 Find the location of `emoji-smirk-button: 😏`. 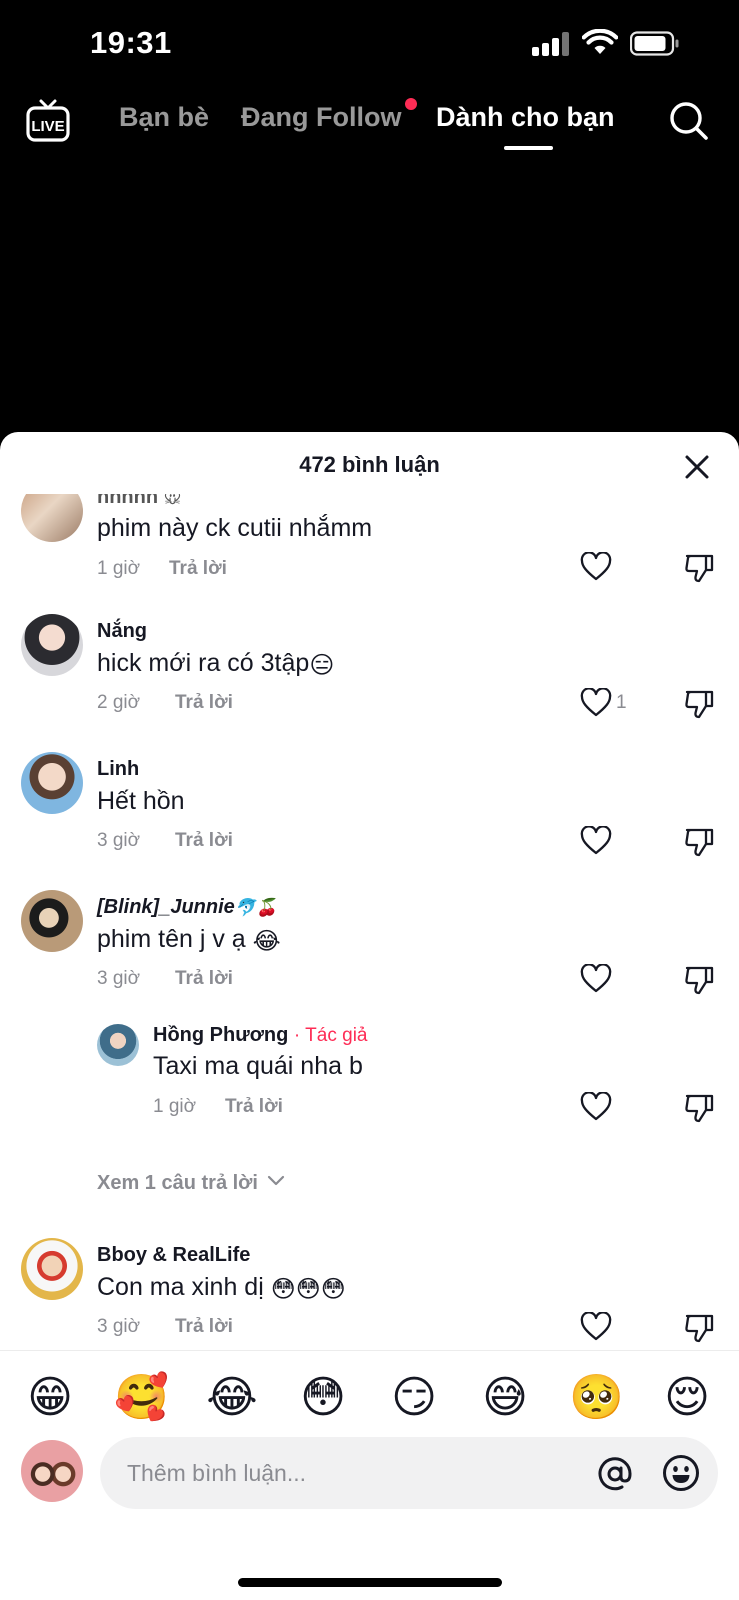

emoji-smirk-button: 😏 is located at coordinates (414, 1398).